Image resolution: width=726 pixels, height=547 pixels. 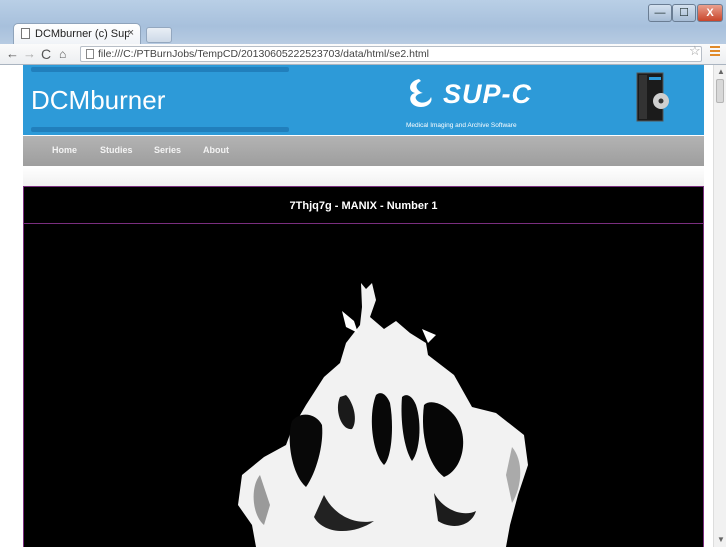 What do you see at coordinates (25, 33) in the screenshot?
I see `page-icon` at bounding box center [25, 33].